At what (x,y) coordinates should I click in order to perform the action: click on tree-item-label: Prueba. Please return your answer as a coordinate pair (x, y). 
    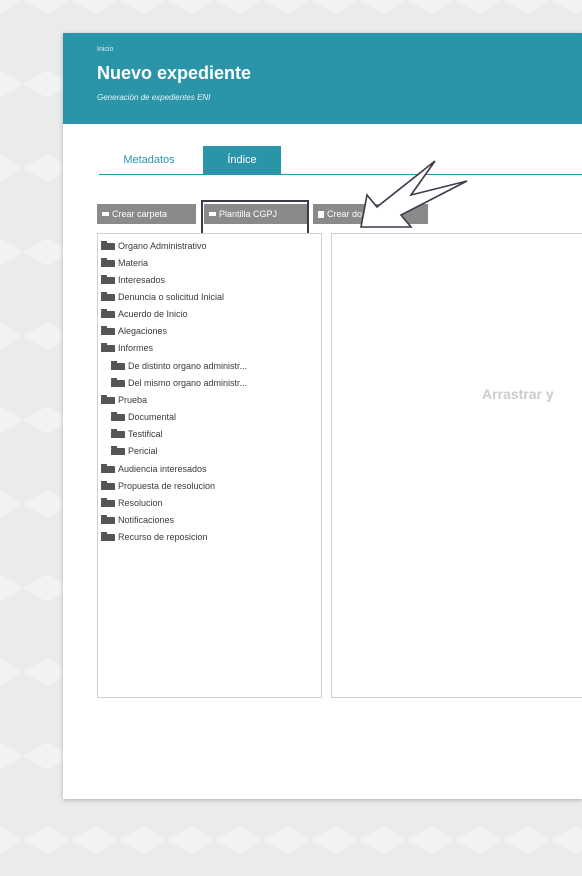
    Looking at the image, I should click on (133, 400).